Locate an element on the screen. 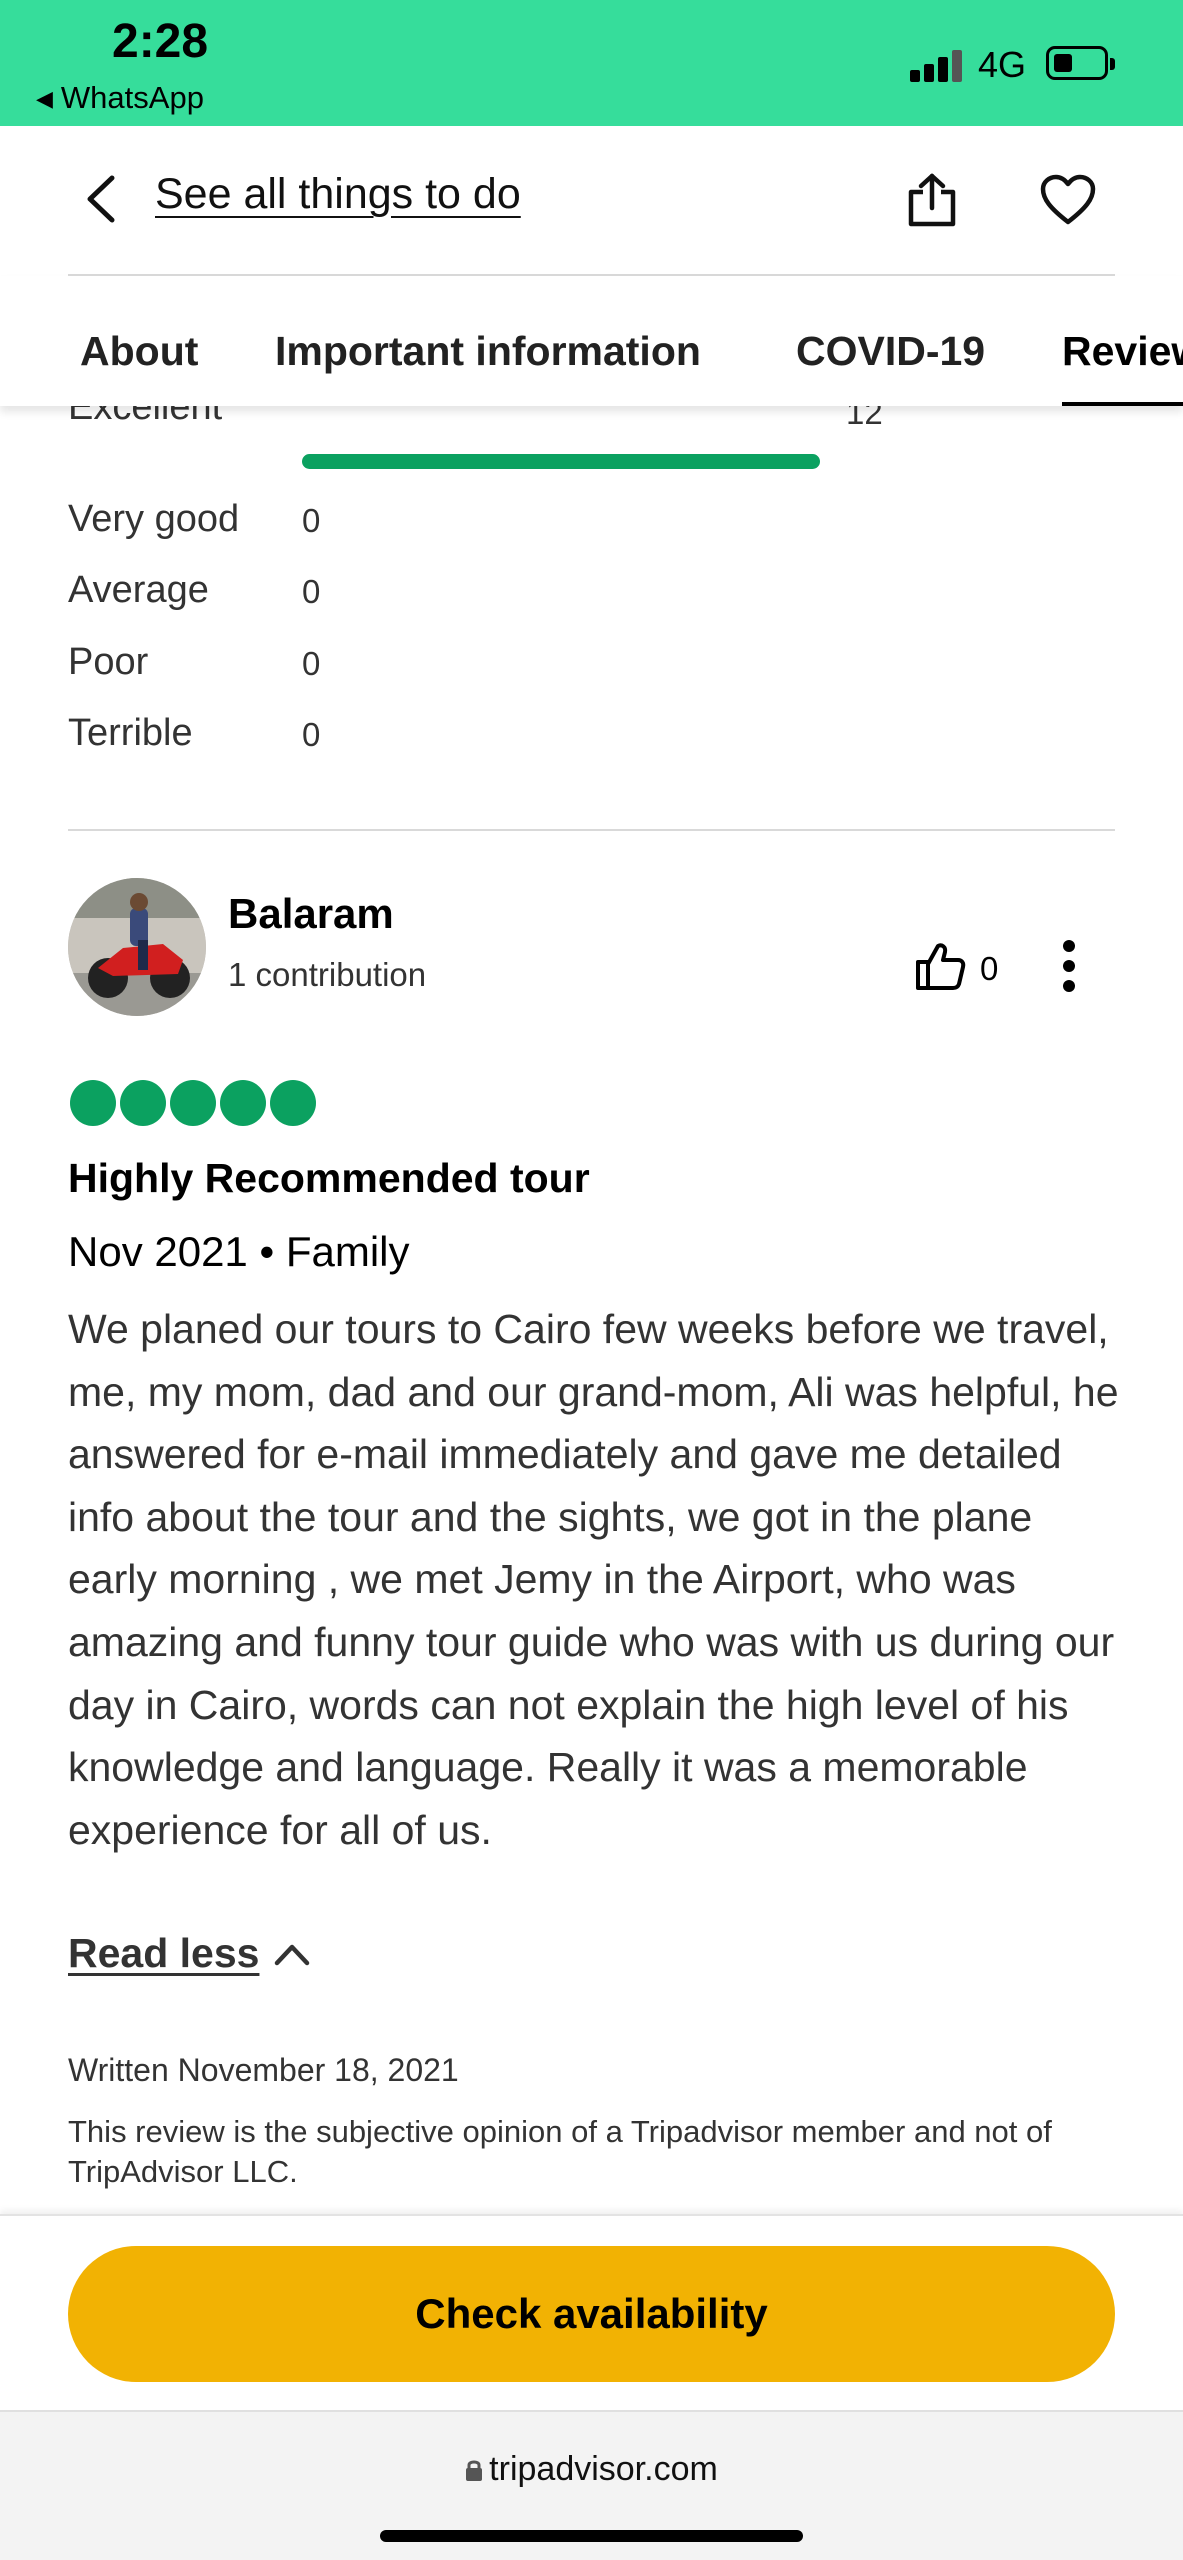  rating-bar-excellent is located at coordinates (561, 461).